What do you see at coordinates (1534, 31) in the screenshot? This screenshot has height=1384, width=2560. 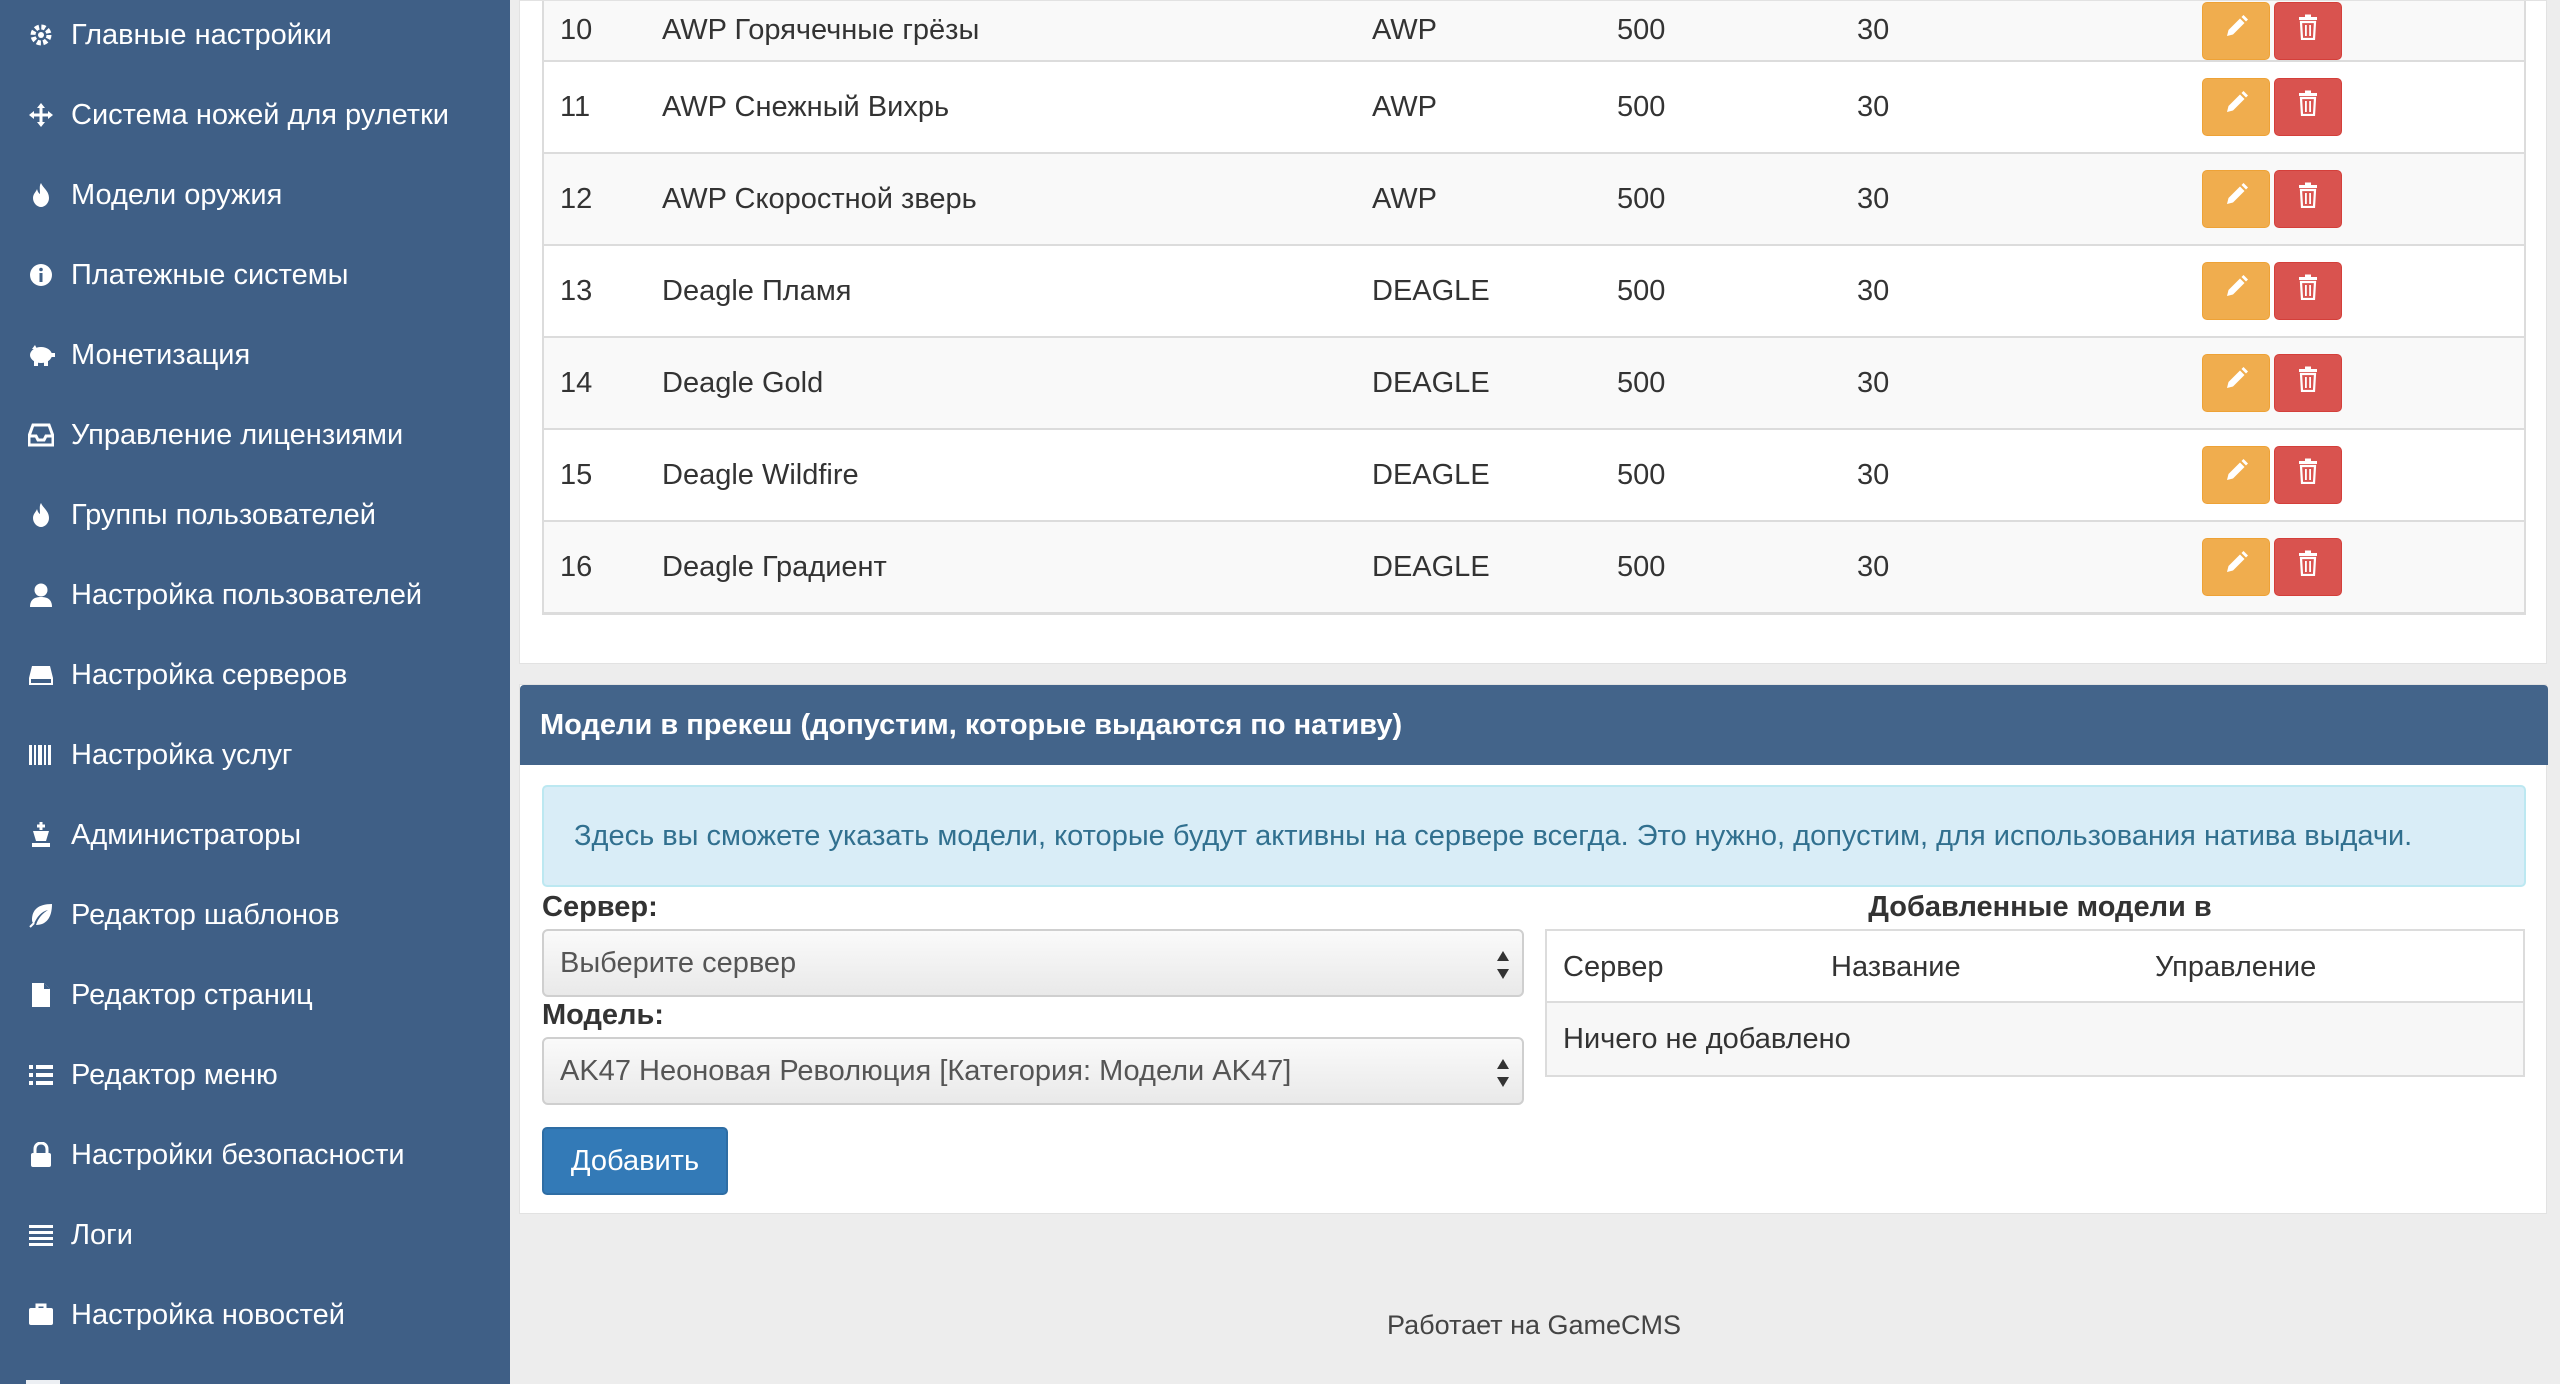 I see `table-row: 10 AWP Горячечные грёзы AWP 500 30` at bounding box center [1534, 31].